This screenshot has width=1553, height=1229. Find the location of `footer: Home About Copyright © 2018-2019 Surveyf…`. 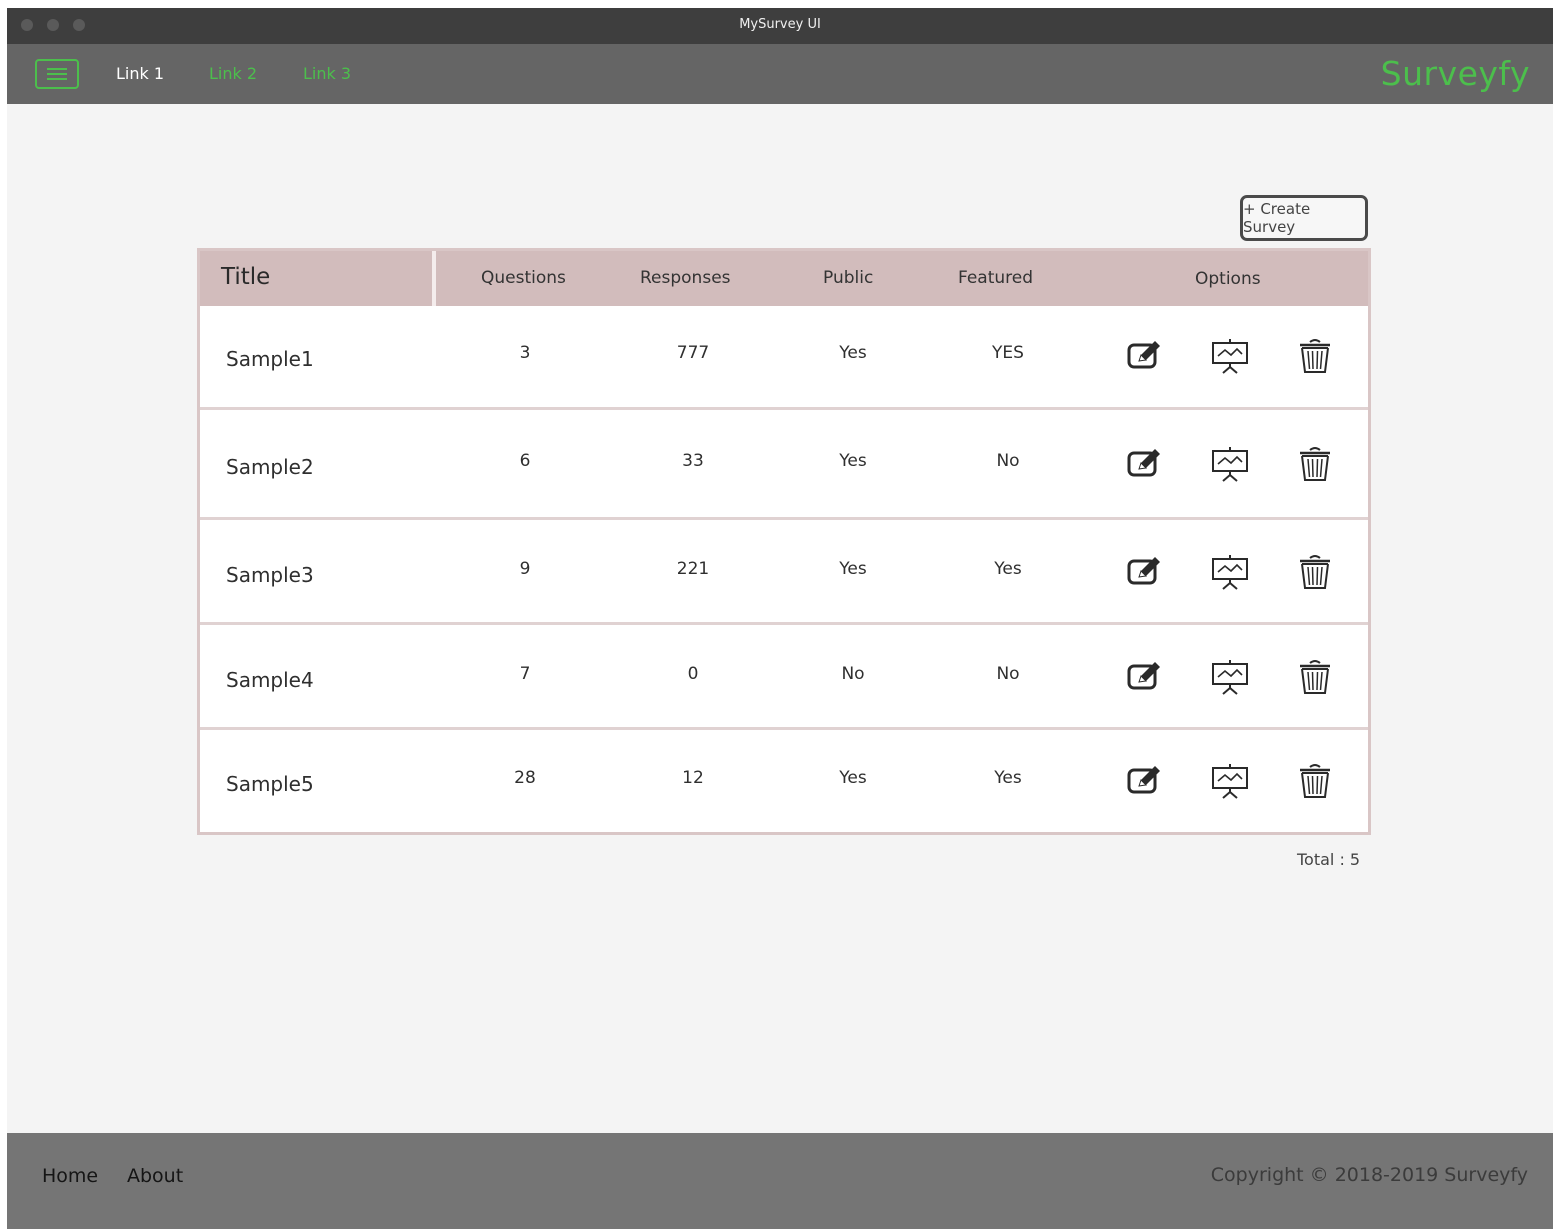

footer: Home About Copyright © 2018-2019 Surveyf… is located at coordinates (780, 1181).